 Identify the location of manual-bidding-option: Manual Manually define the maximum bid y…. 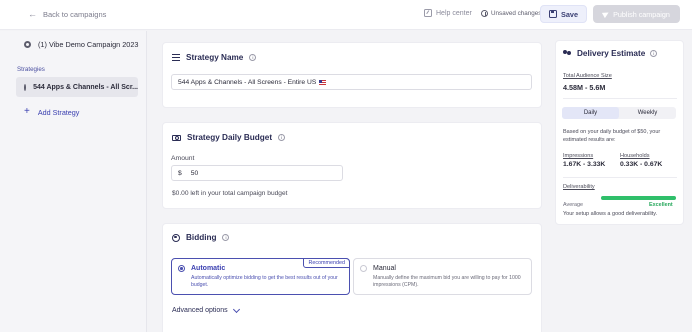
(442, 276).